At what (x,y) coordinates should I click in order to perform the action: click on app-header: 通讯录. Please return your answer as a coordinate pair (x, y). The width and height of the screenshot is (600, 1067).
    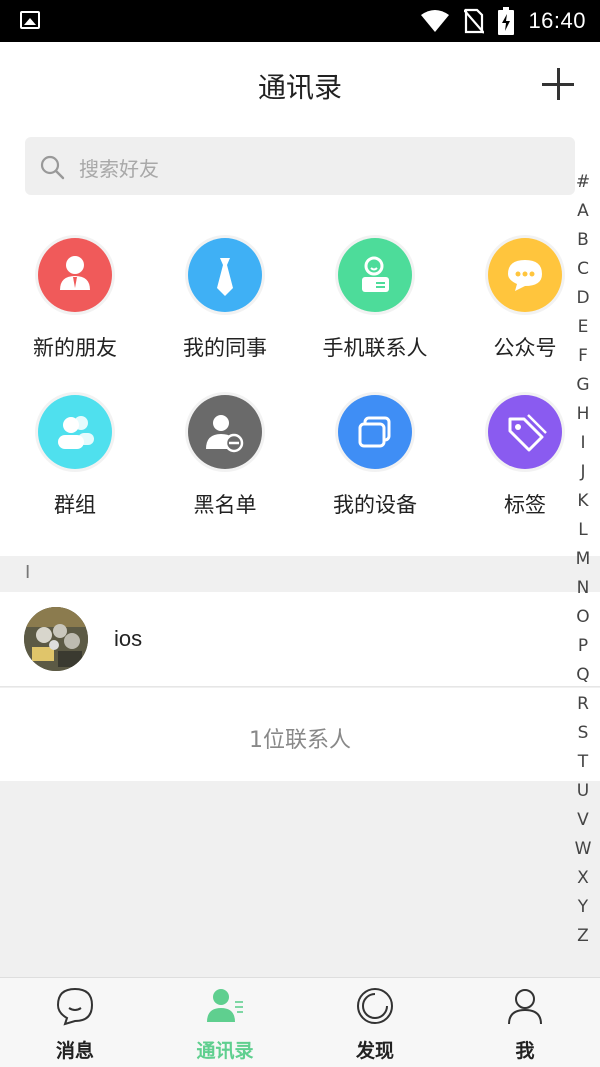
    Looking at the image, I should click on (300, 84).